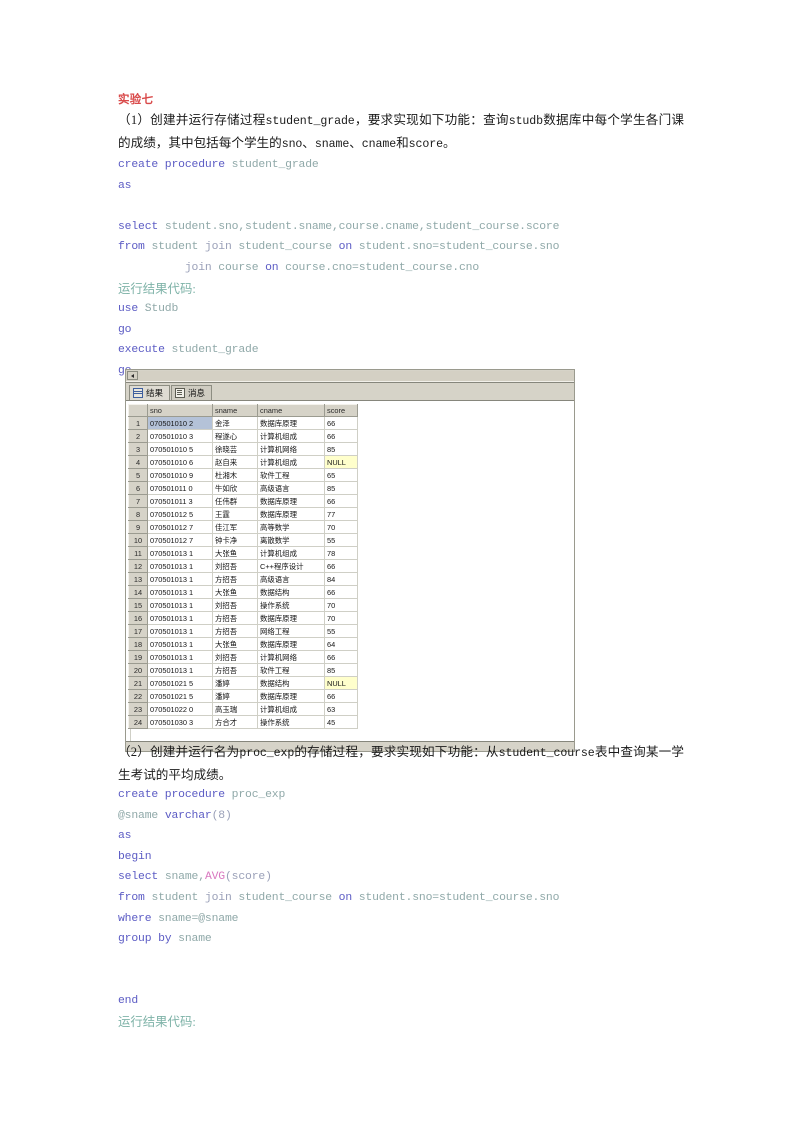 This screenshot has width=793, height=1122. Describe the element at coordinates (341, 644) in the screenshot. I see `cell-score: 64` at that location.